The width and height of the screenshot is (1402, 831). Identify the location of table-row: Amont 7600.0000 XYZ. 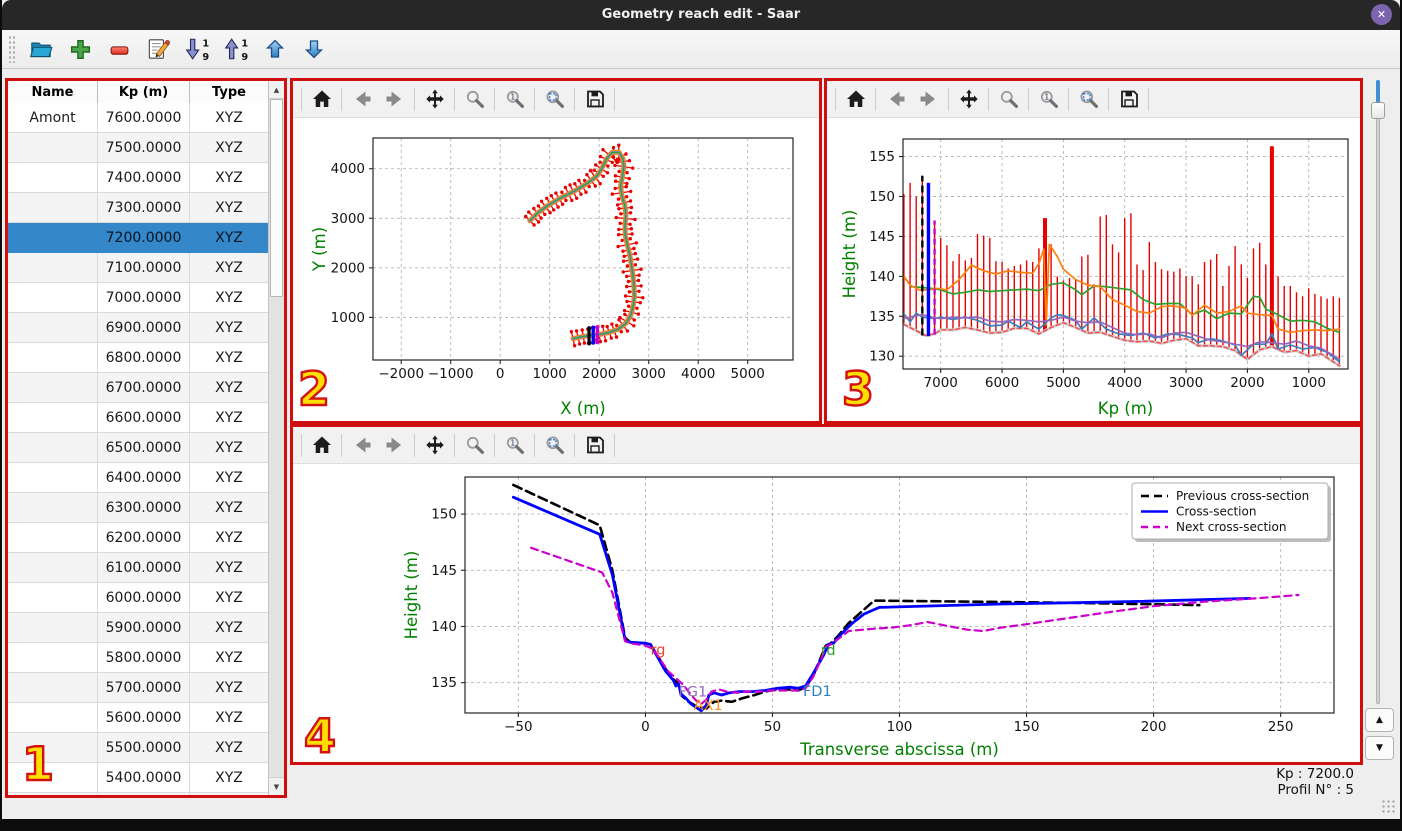
(138, 118).